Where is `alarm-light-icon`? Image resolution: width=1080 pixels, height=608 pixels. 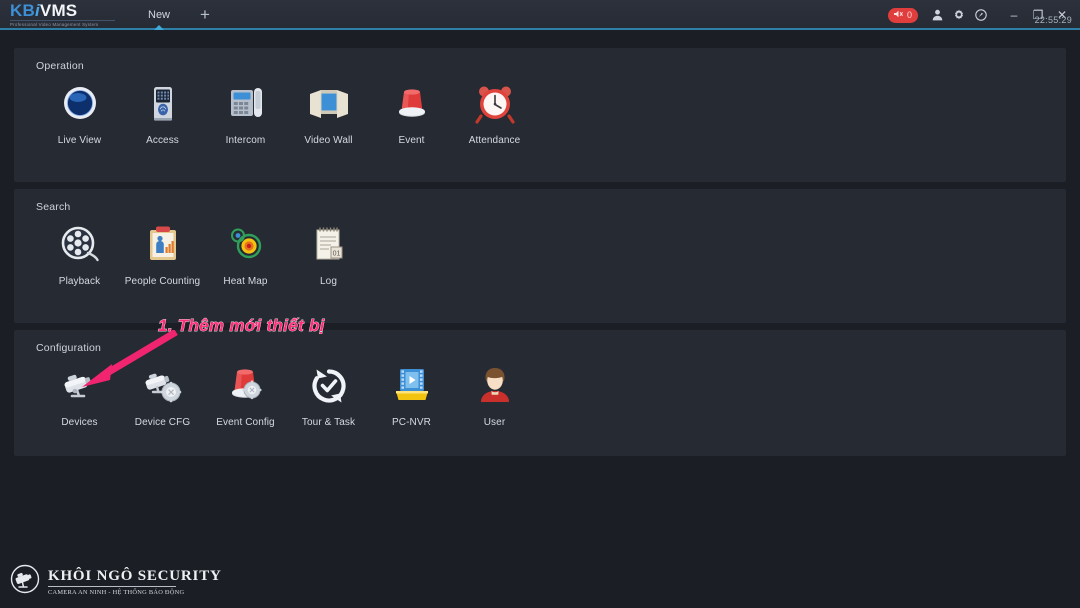
alarm-light-icon is located at coordinates (412, 104).